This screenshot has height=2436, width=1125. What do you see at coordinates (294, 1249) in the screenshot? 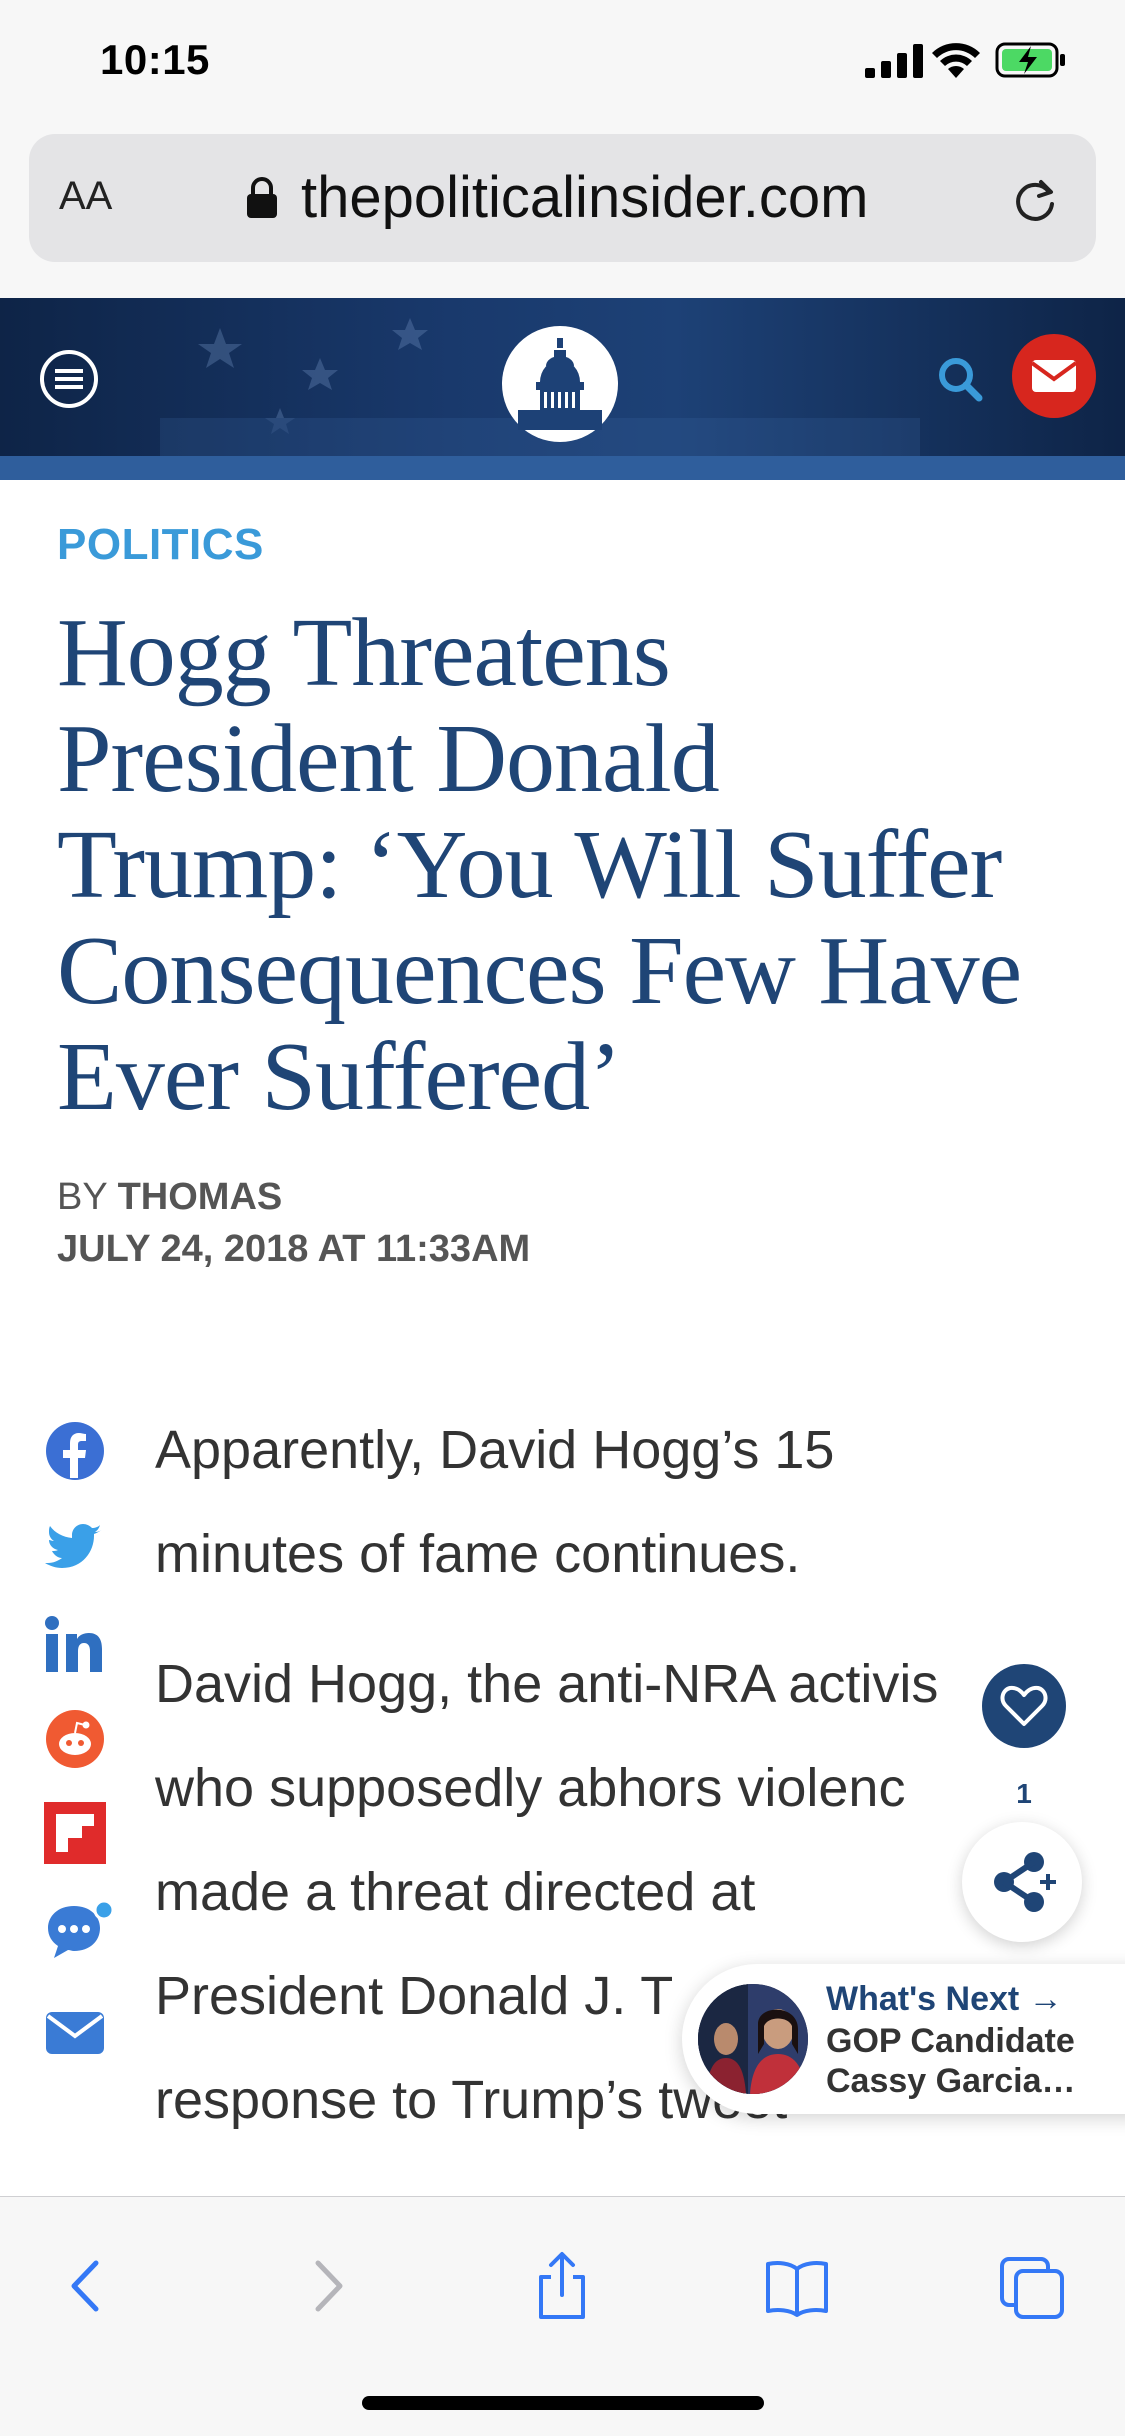
I see `article-date: JULY 24, 2018 AT 11:33AM` at bounding box center [294, 1249].